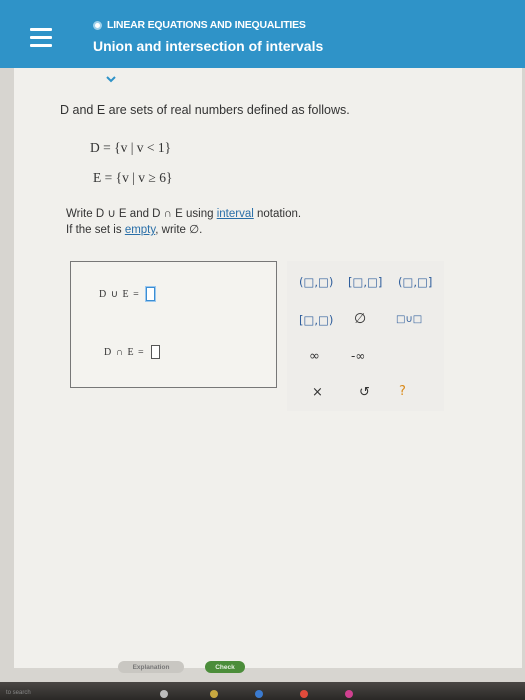  I want to click on union-answer-row: D ∪ E =, so click(127, 294).